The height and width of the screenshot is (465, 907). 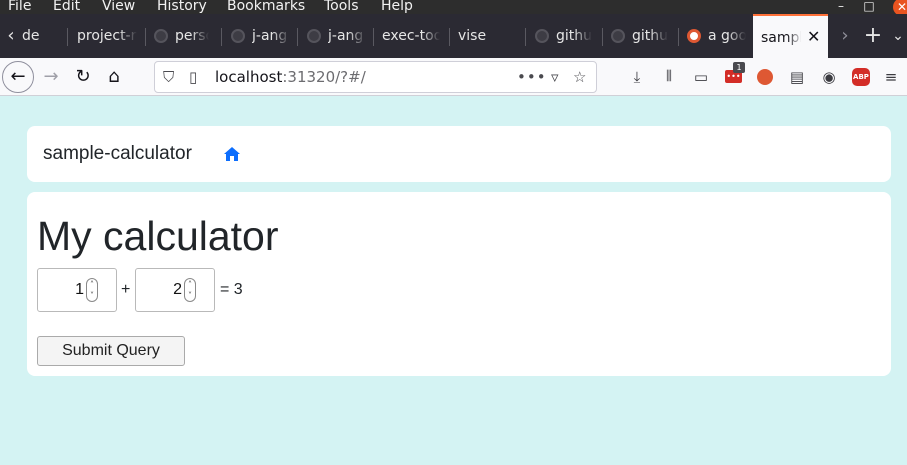 I want to click on downloads-icon: ⤓, so click(x=637, y=77).